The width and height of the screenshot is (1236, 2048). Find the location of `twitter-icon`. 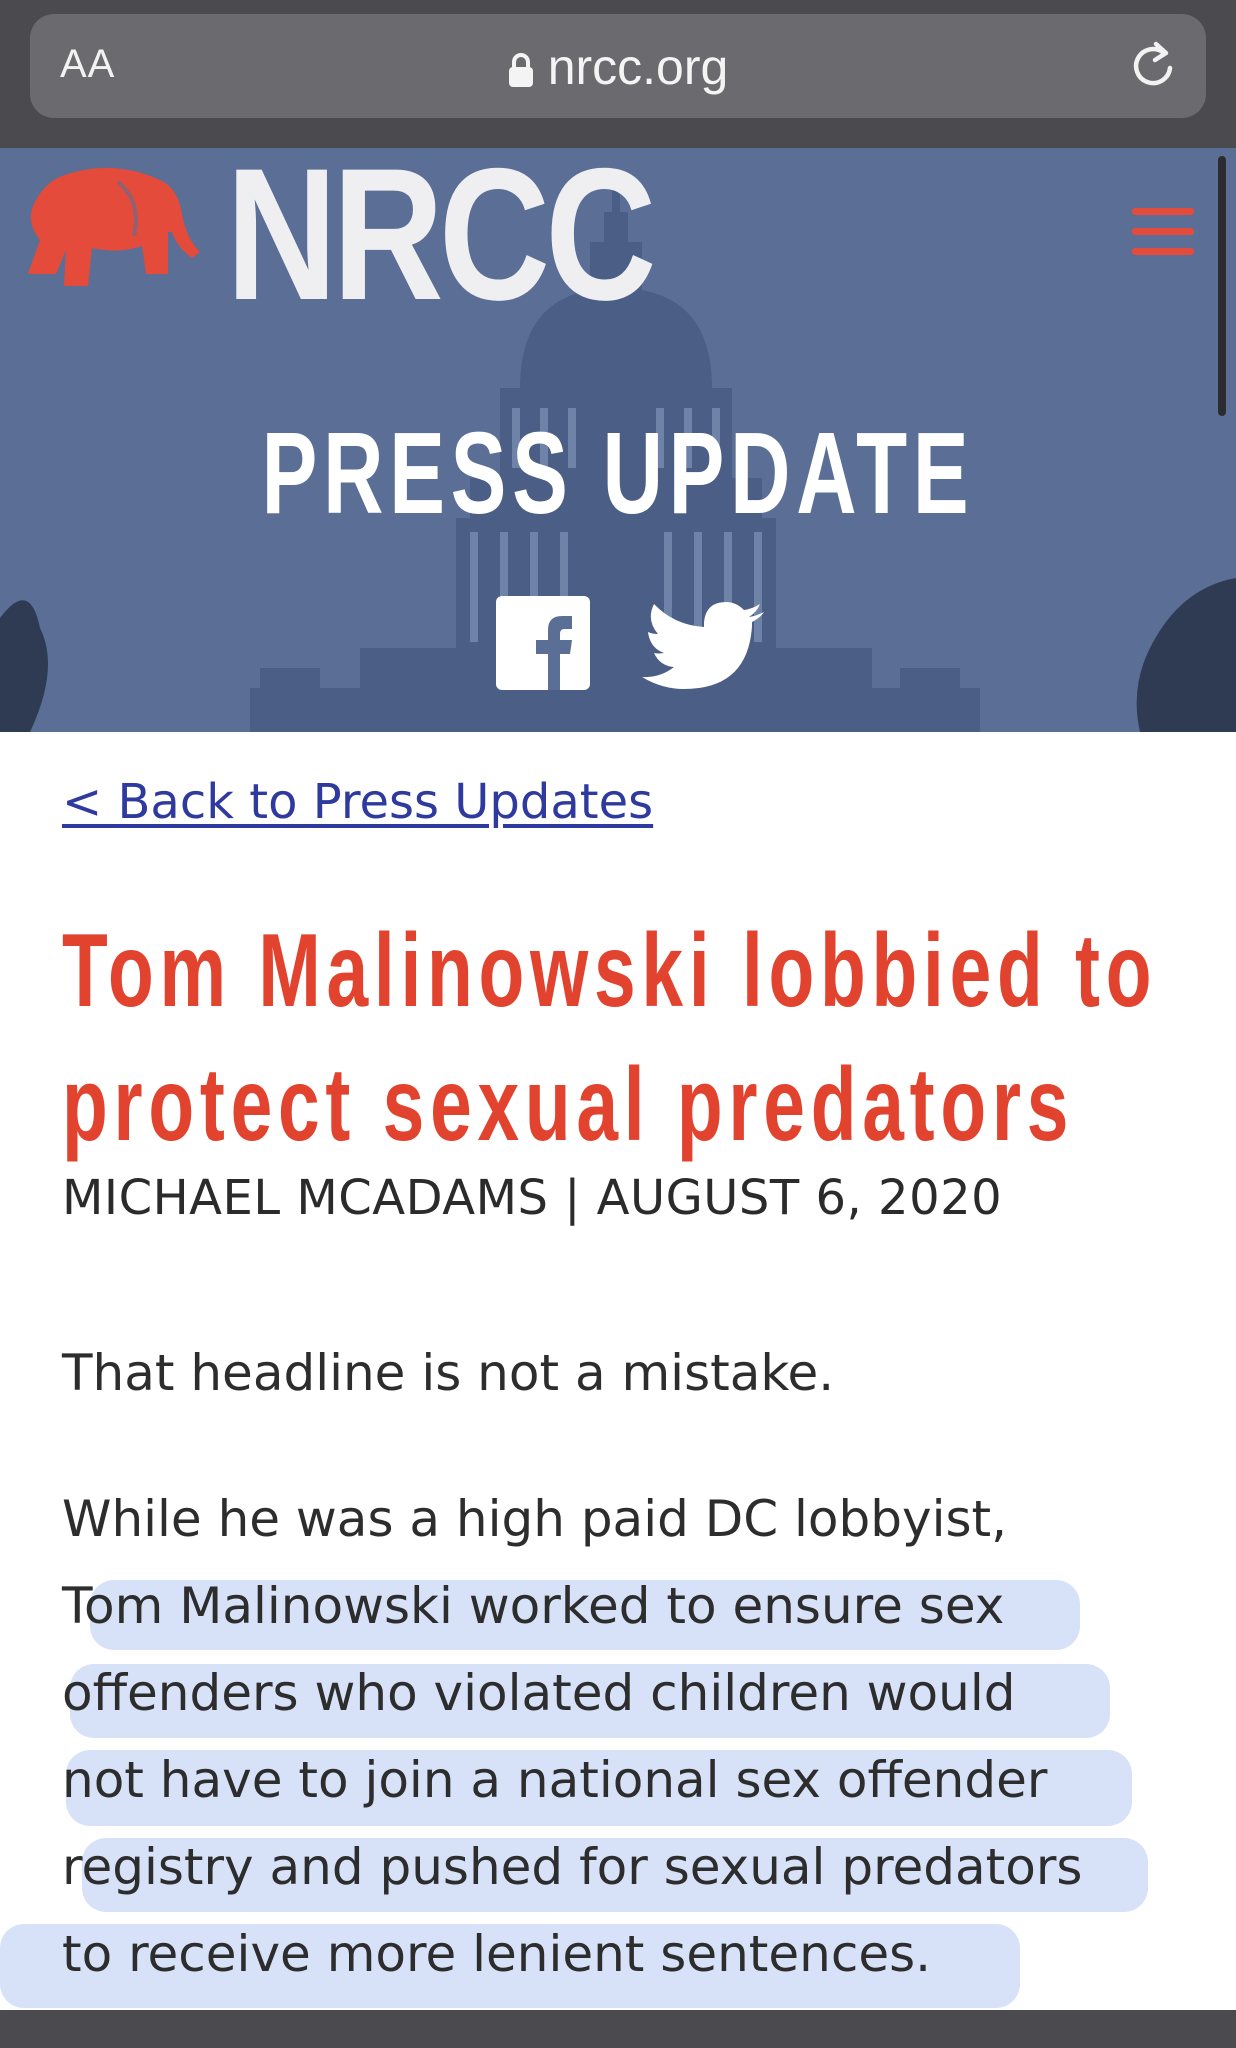

twitter-icon is located at coordinates (704, 645).